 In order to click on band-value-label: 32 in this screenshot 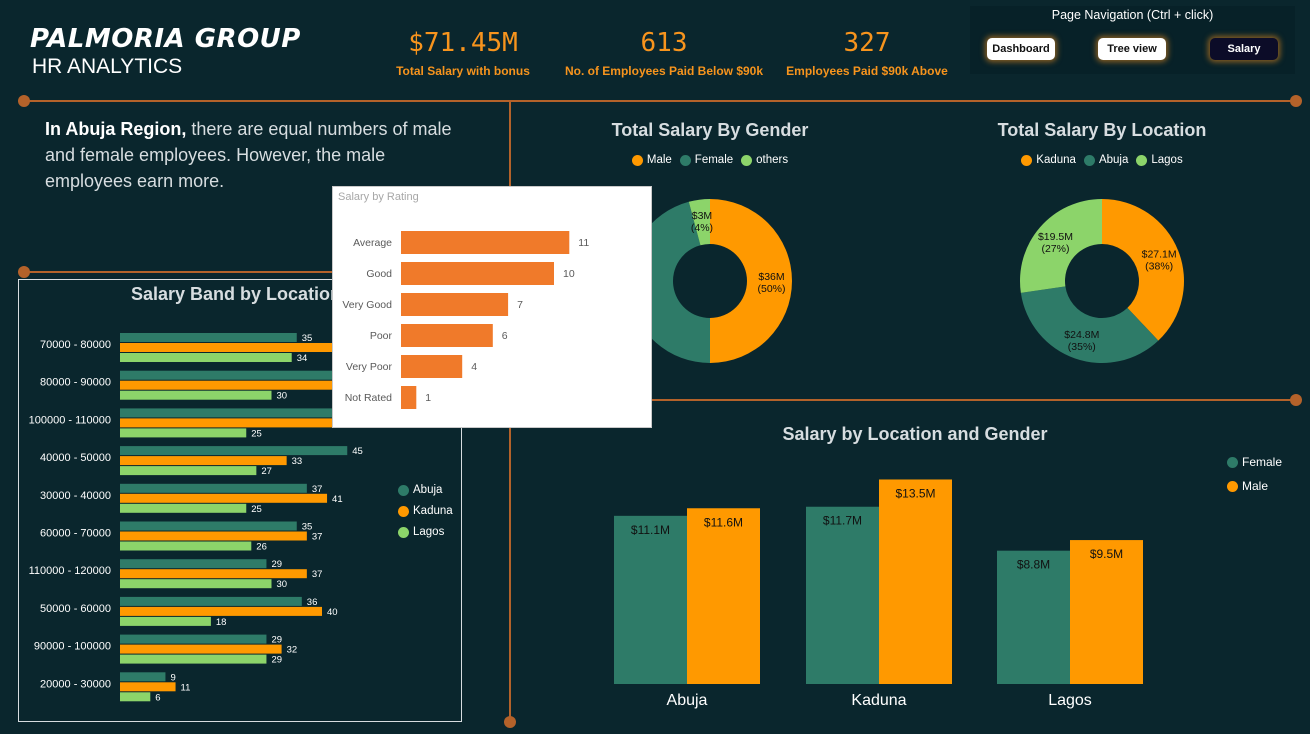, I will do `click(292, 650)`.